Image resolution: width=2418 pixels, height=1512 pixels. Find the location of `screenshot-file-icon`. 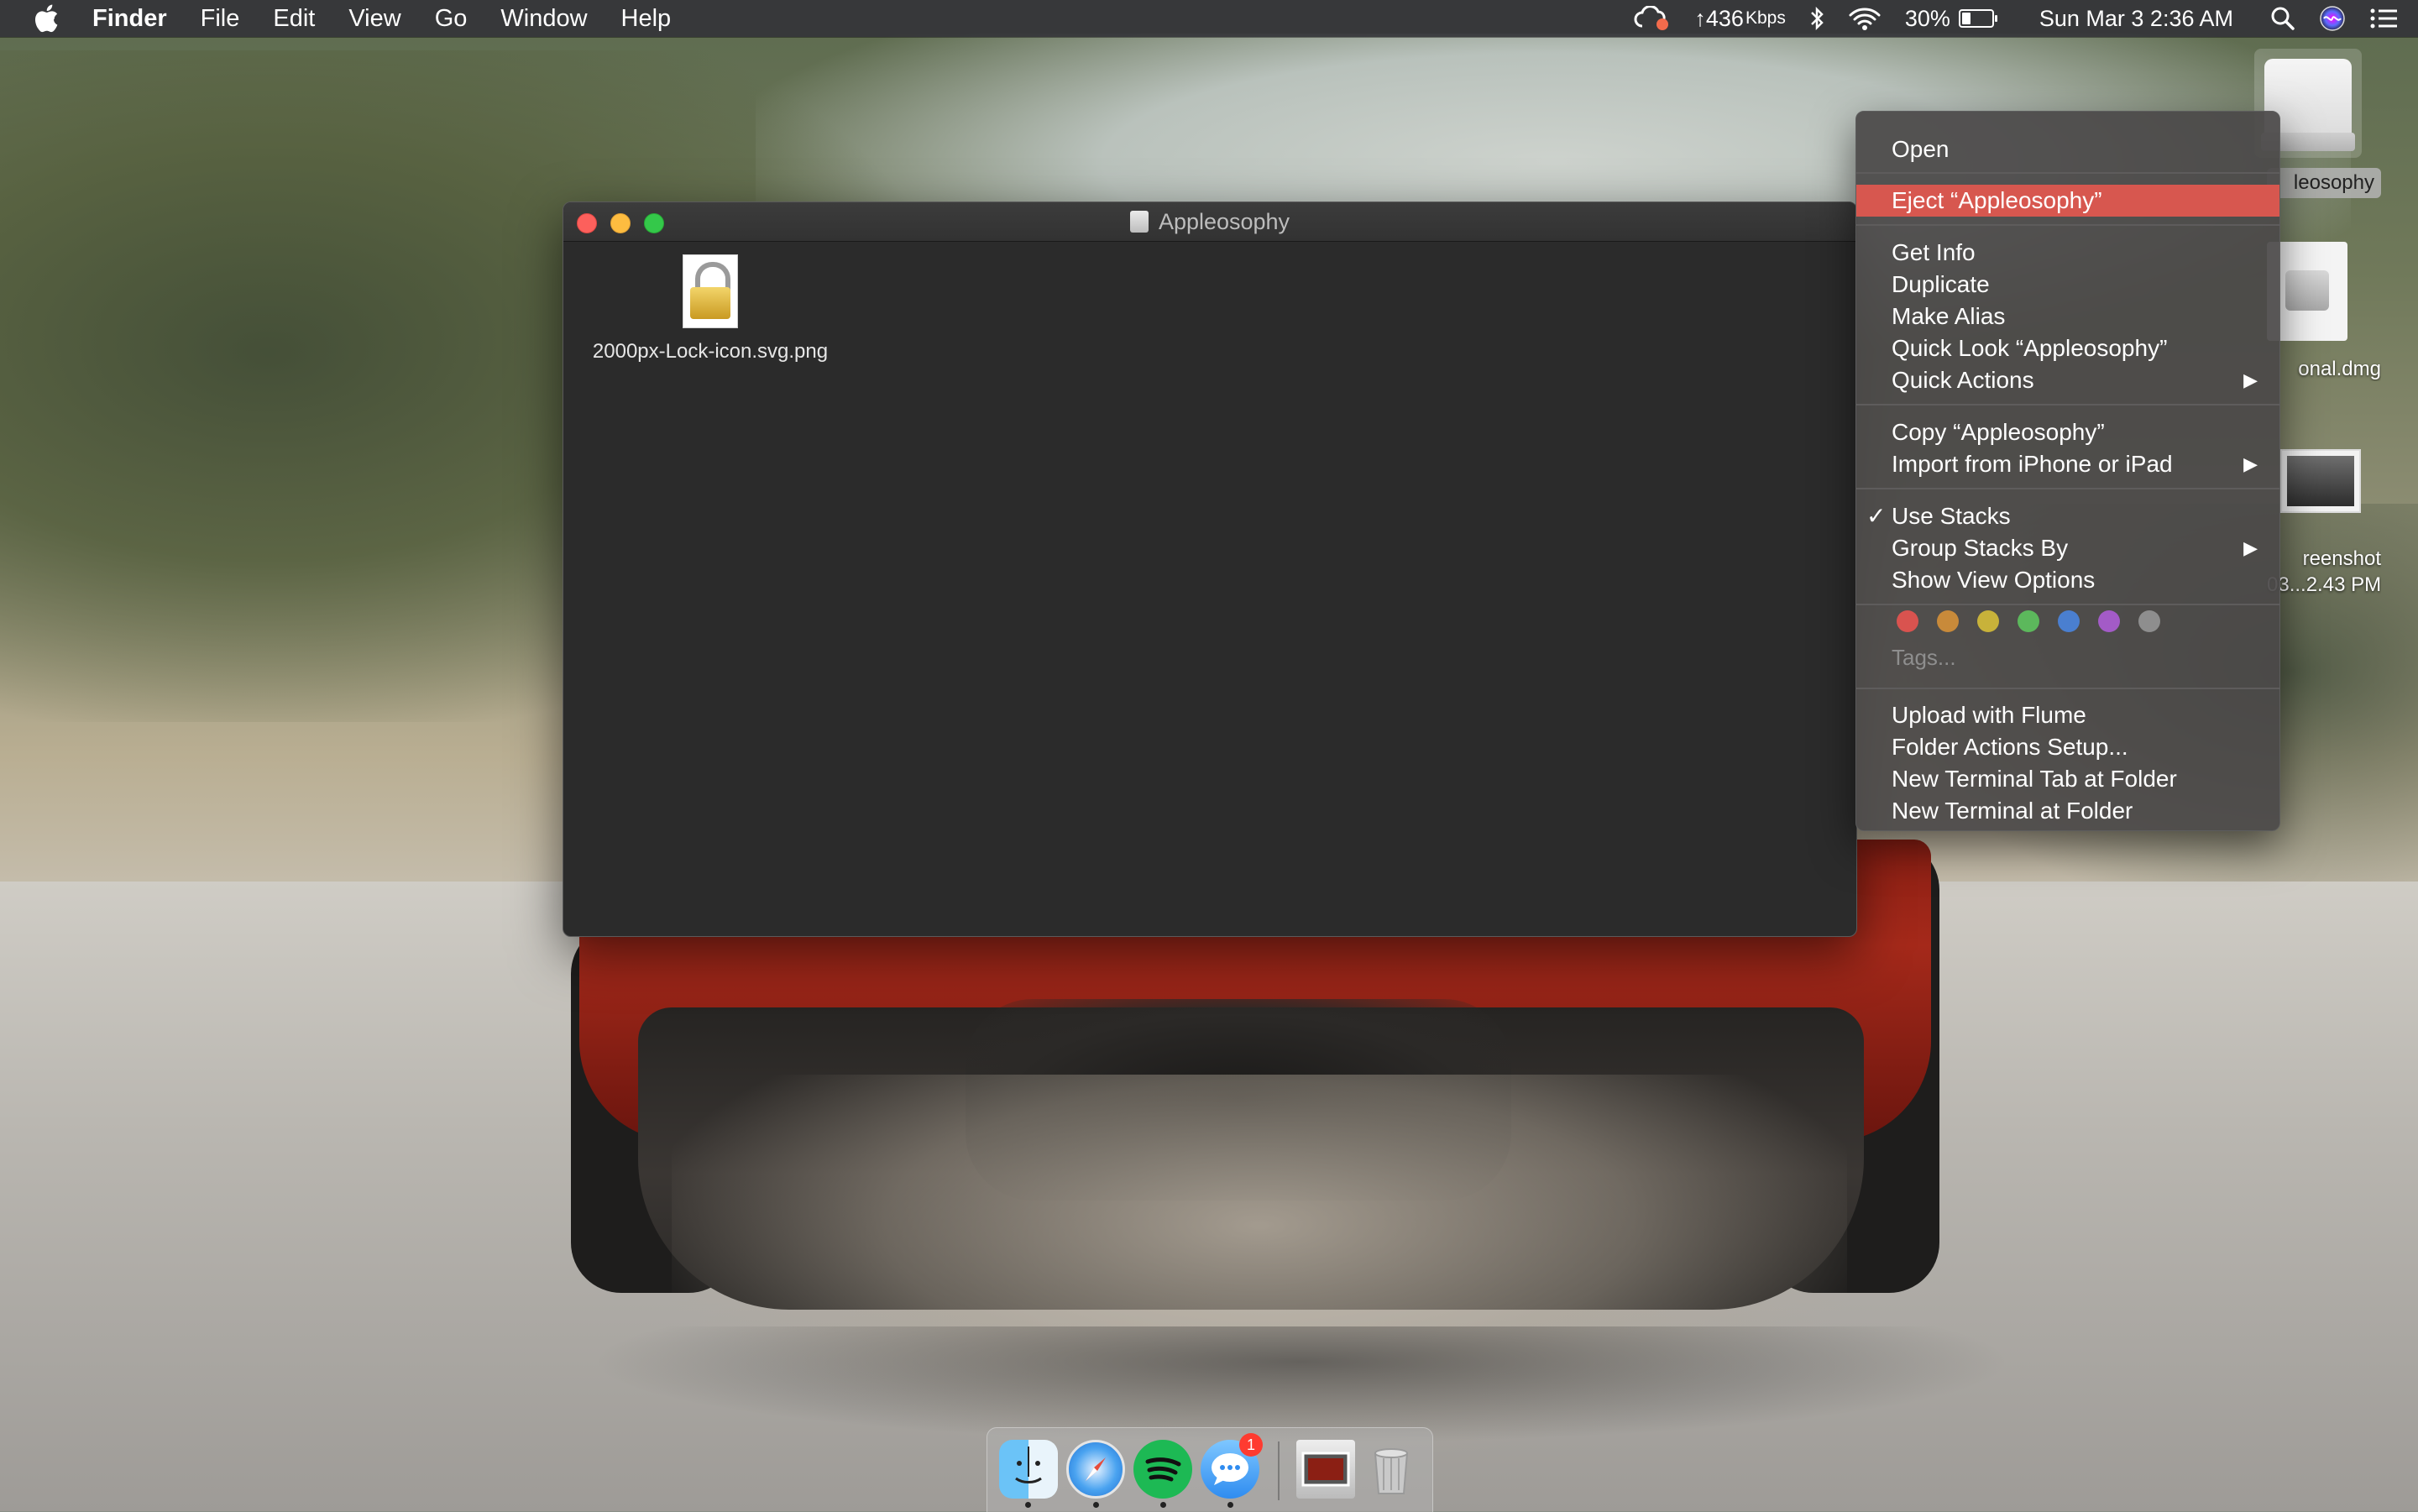

screenshot-file-icon is located at coordinates (2320, 481).